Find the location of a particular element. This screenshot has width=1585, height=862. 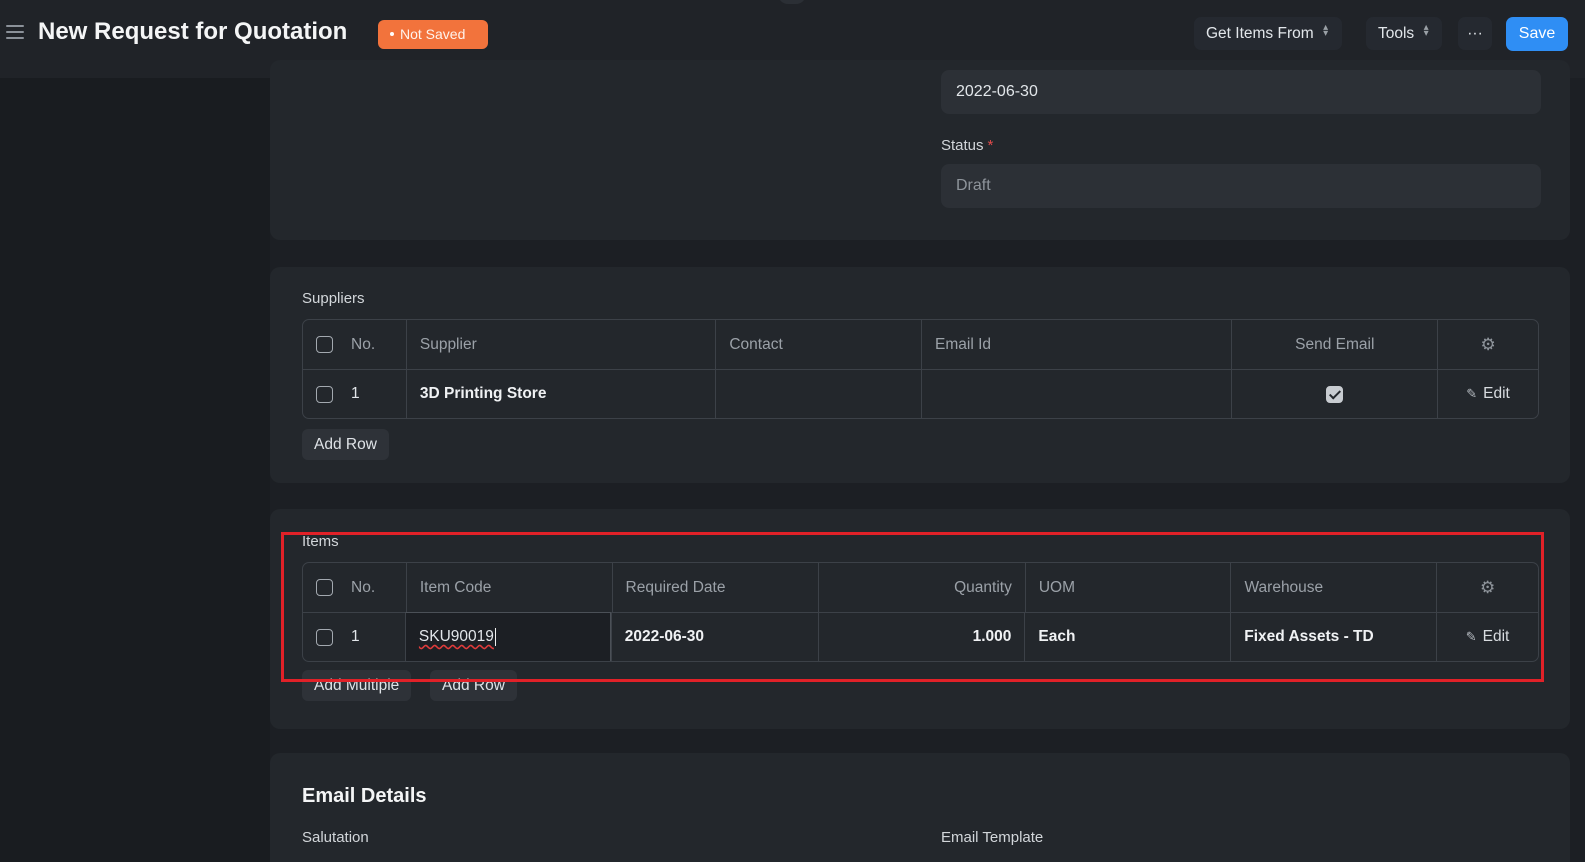

column-header-send-email: Send Email is located at coordinates (1334, 344).